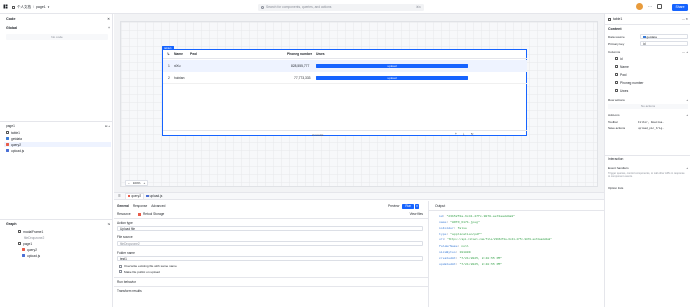 The width and height of the screenshot is (690, 307). What do you see at coordinates (650, 6) in the screenshot?
I see `more-icon: ⋯` at bounding box center [650, 6].